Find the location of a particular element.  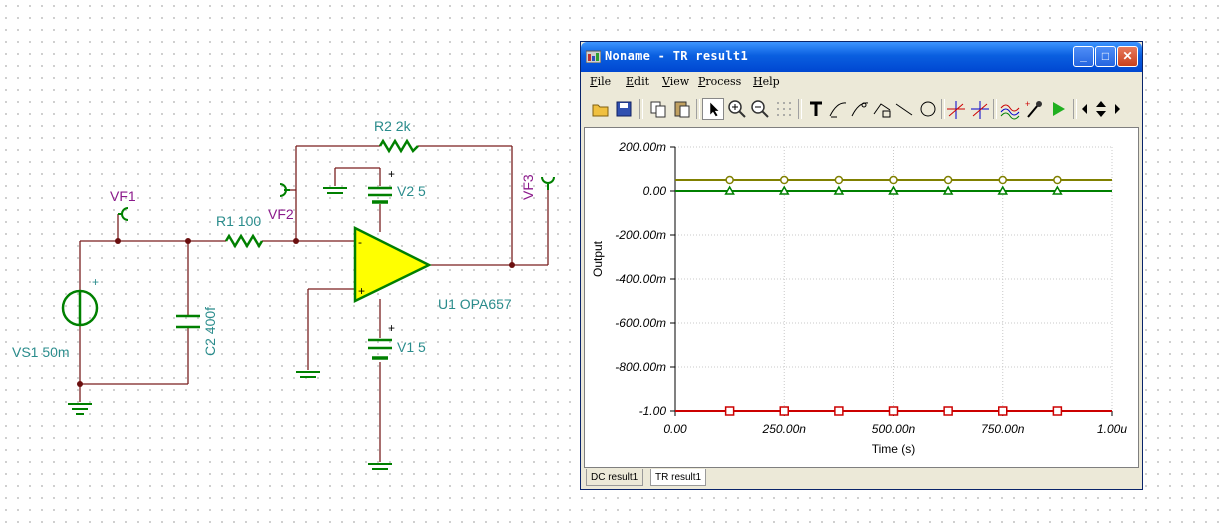

menu-bar: File Edit View Process Help is located at coordinates (861, 82).